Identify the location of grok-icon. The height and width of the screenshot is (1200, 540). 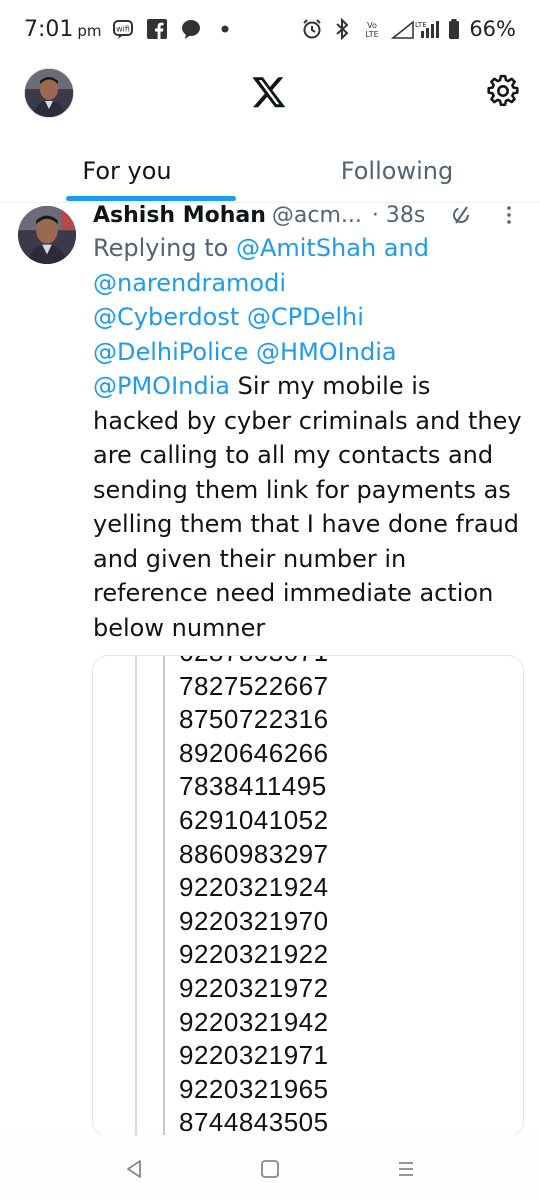
(461, 215).